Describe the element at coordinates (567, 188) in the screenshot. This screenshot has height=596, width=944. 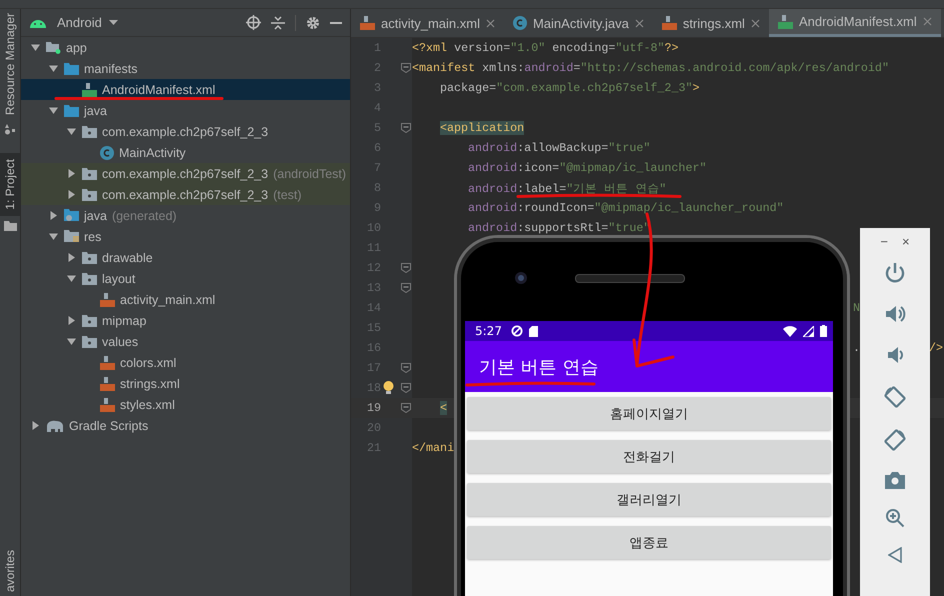
I see `code-line: android:label="기본 버튼 연습"` at that location.